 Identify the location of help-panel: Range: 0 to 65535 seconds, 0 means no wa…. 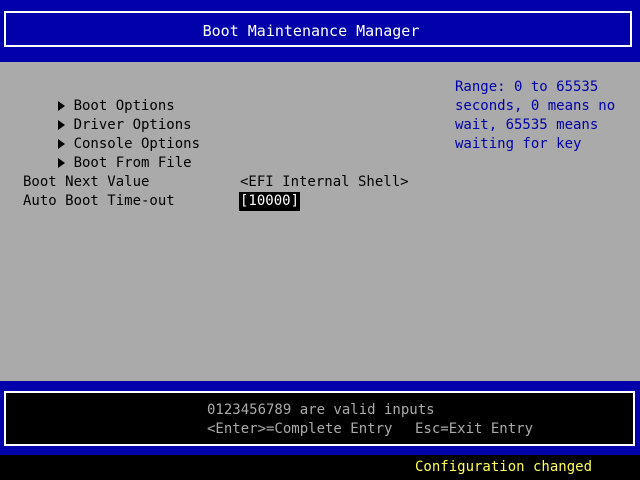
(546, 116).